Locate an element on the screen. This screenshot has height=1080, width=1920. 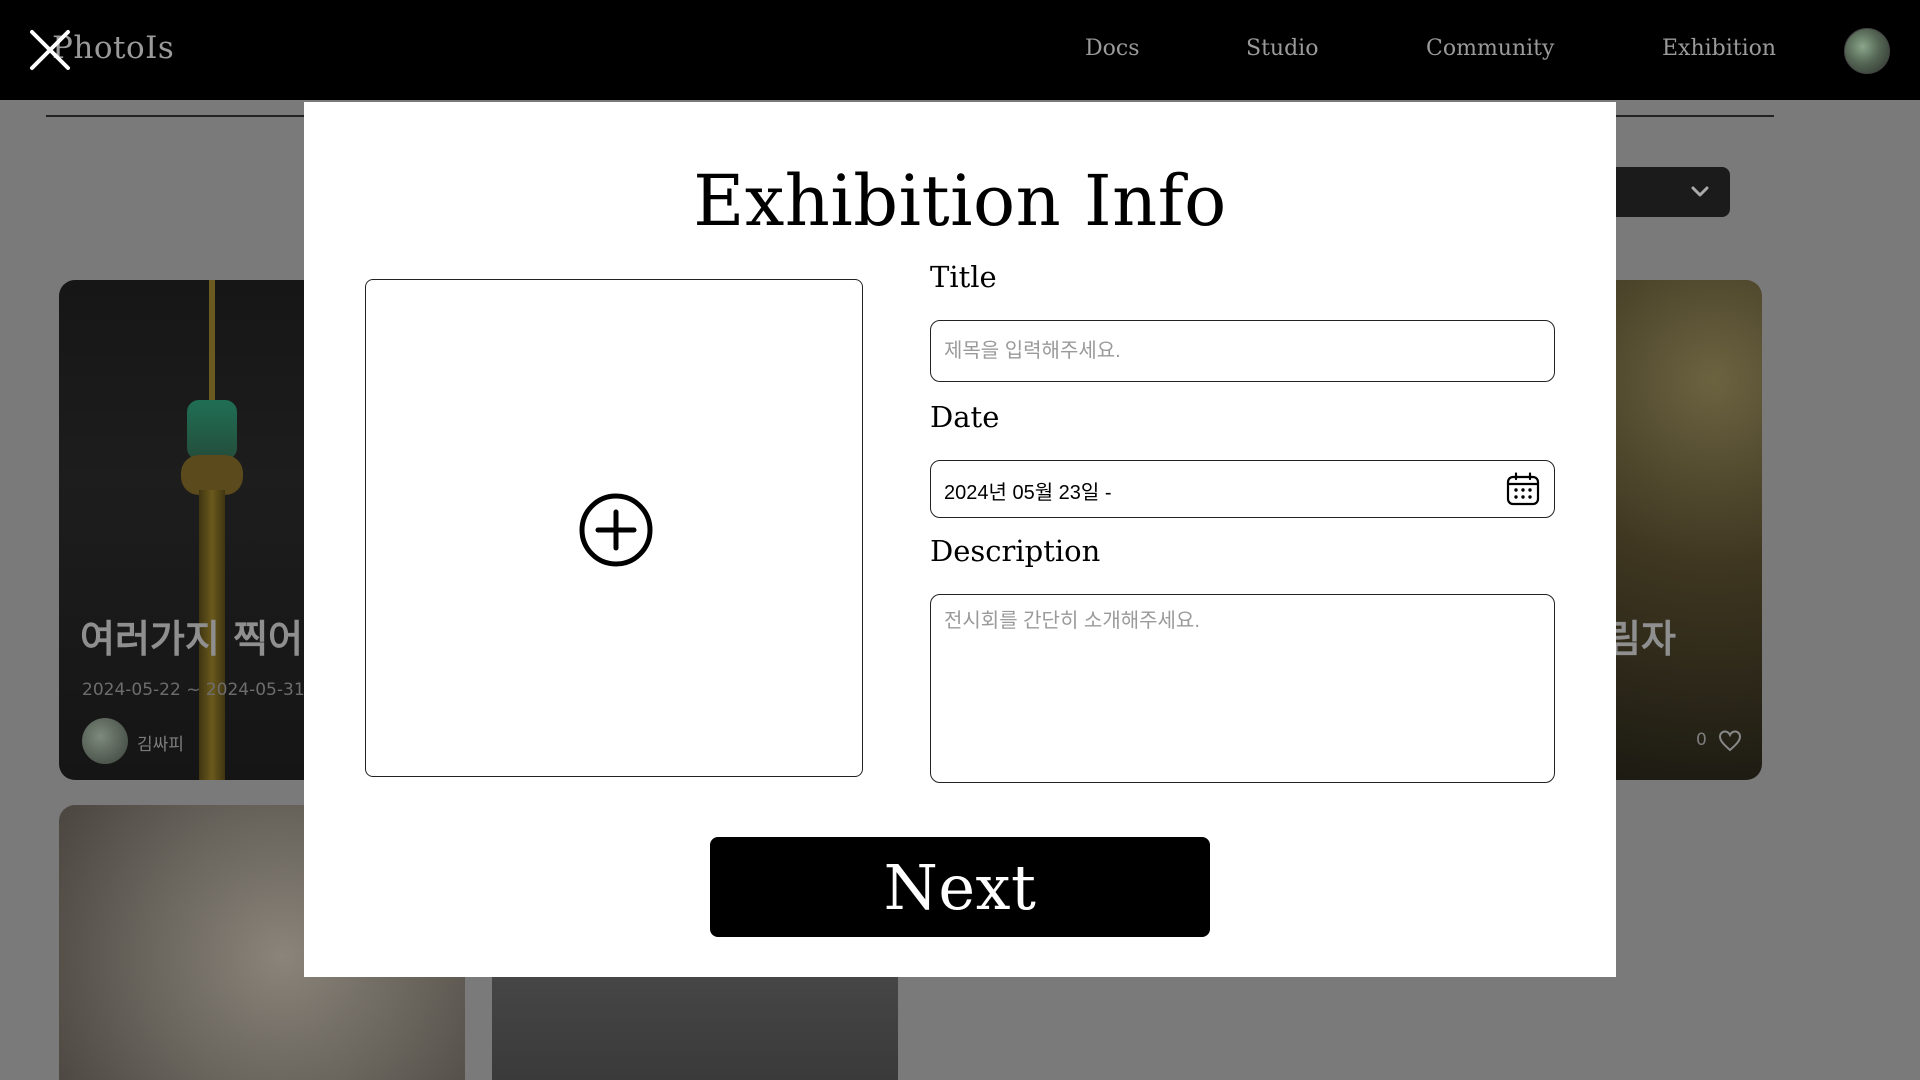
calendar-icon is located at coordinates (1523, 489).